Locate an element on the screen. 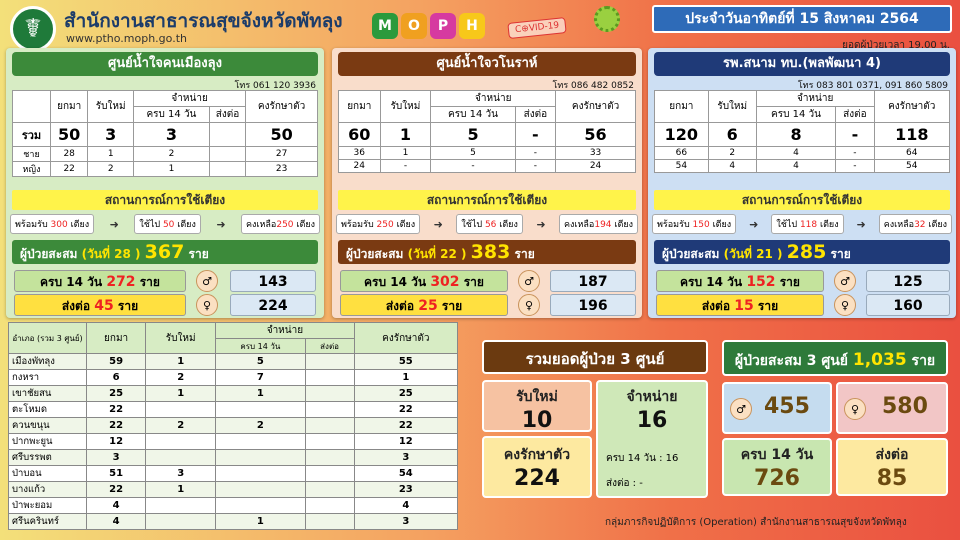  text: 367 is located at coordinates (164, 252).